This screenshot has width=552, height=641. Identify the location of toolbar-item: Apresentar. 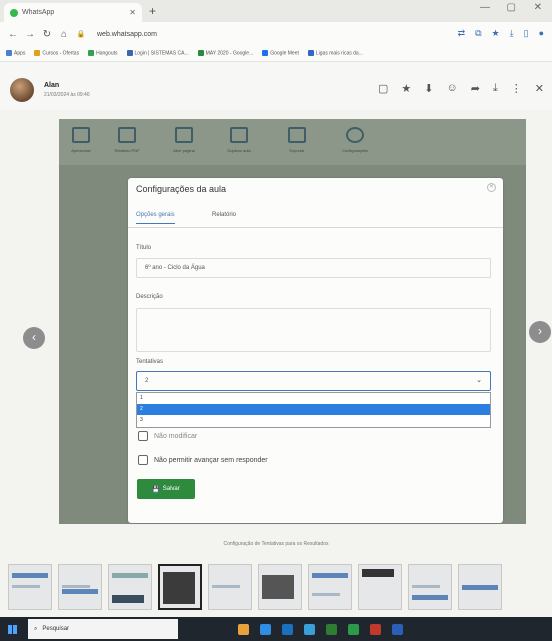
(81, 140).